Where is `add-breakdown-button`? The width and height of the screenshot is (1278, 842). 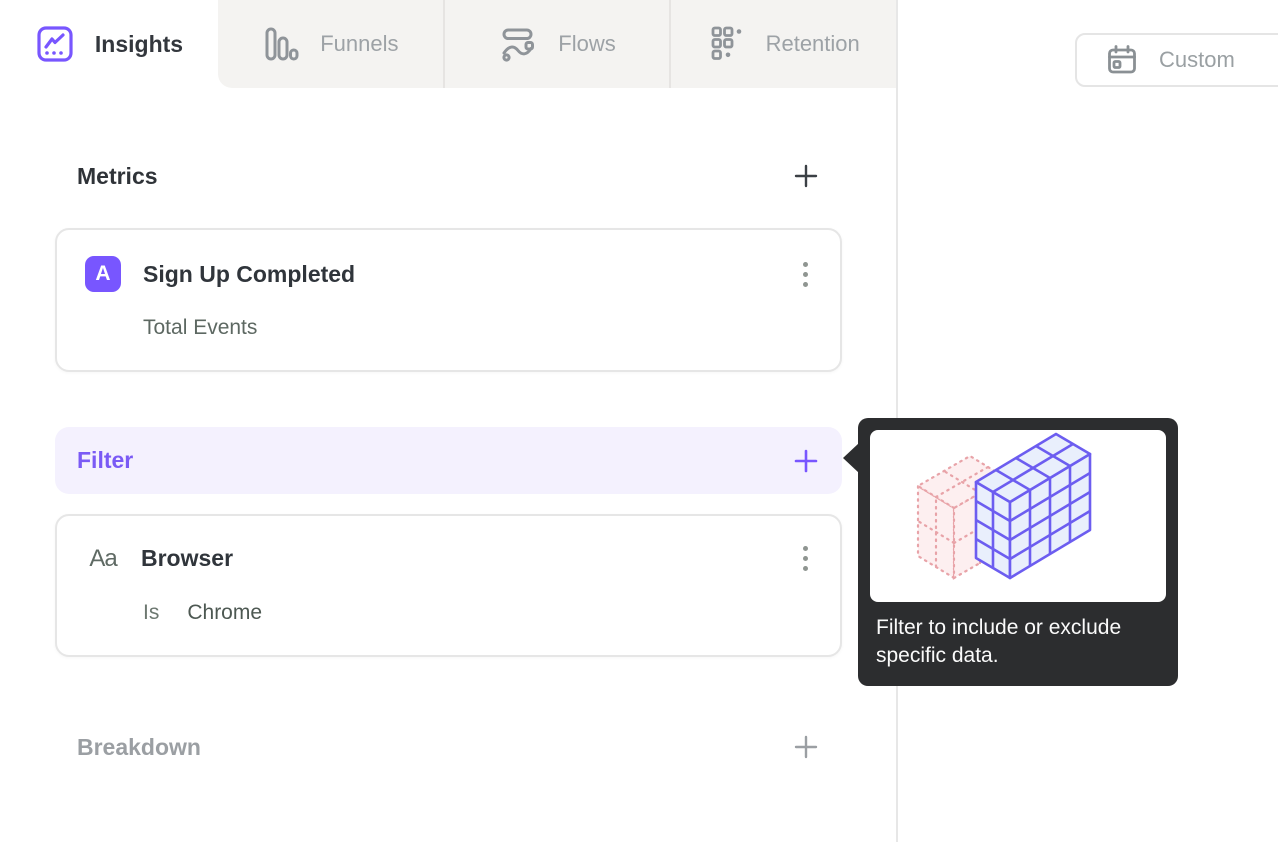 add-breakdown-button is located at coordinates (806, 747).